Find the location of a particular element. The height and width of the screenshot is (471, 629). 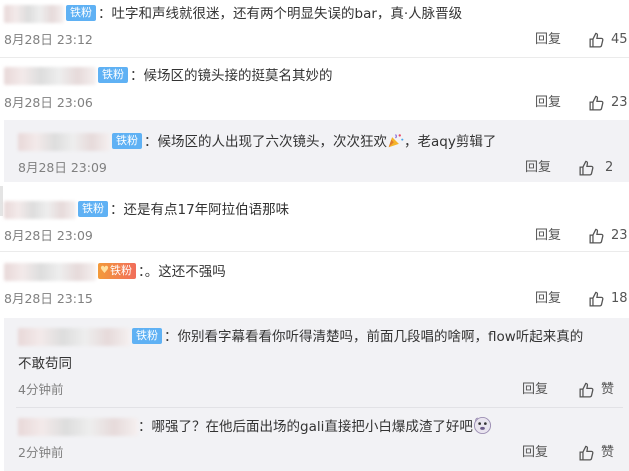

like-count: 18 is located at coordinates (619, 298).